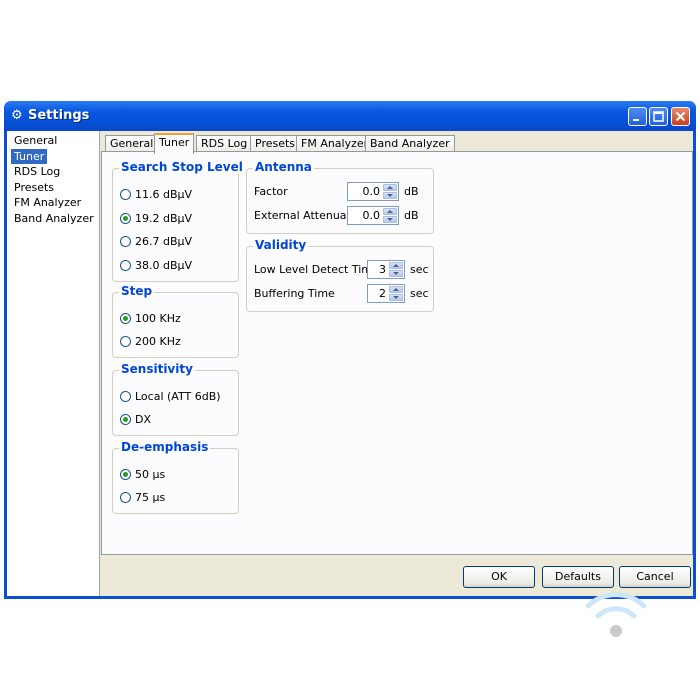 This screenshot has width=700, height=700. What do you see at coordinates (178, 396) in the screenshot?
I see `radio-label: Local (ATT 6dB)` at bounding box center [178, 396].